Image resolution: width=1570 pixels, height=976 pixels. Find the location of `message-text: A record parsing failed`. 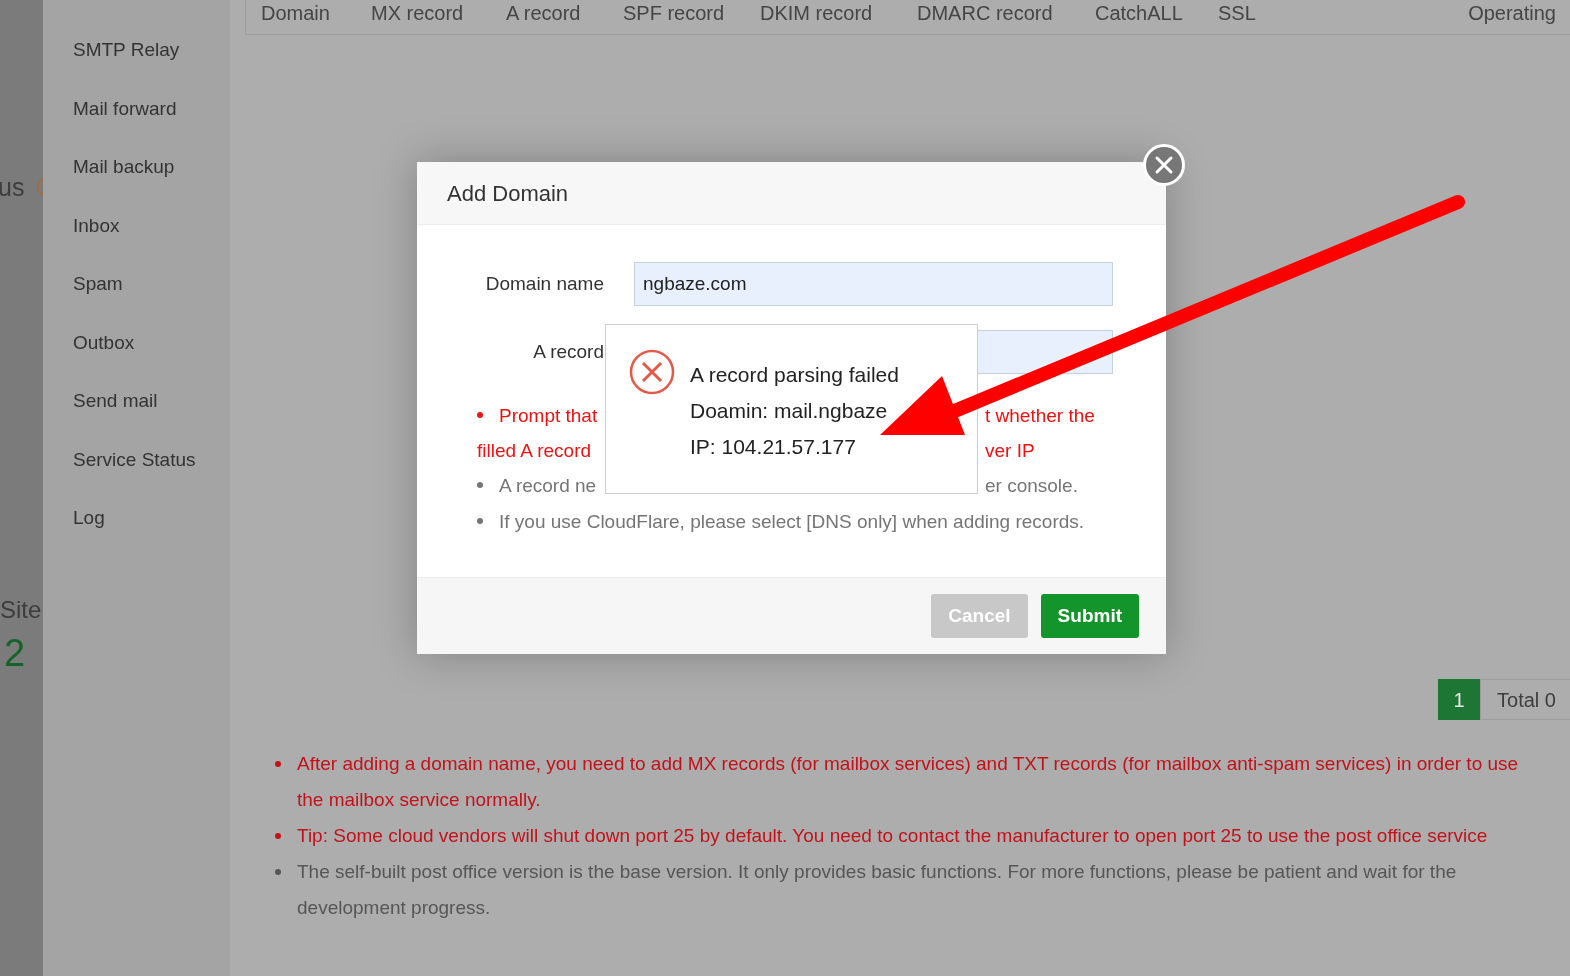

message-text: A record parsing failed is located at coordinates (794, 375).